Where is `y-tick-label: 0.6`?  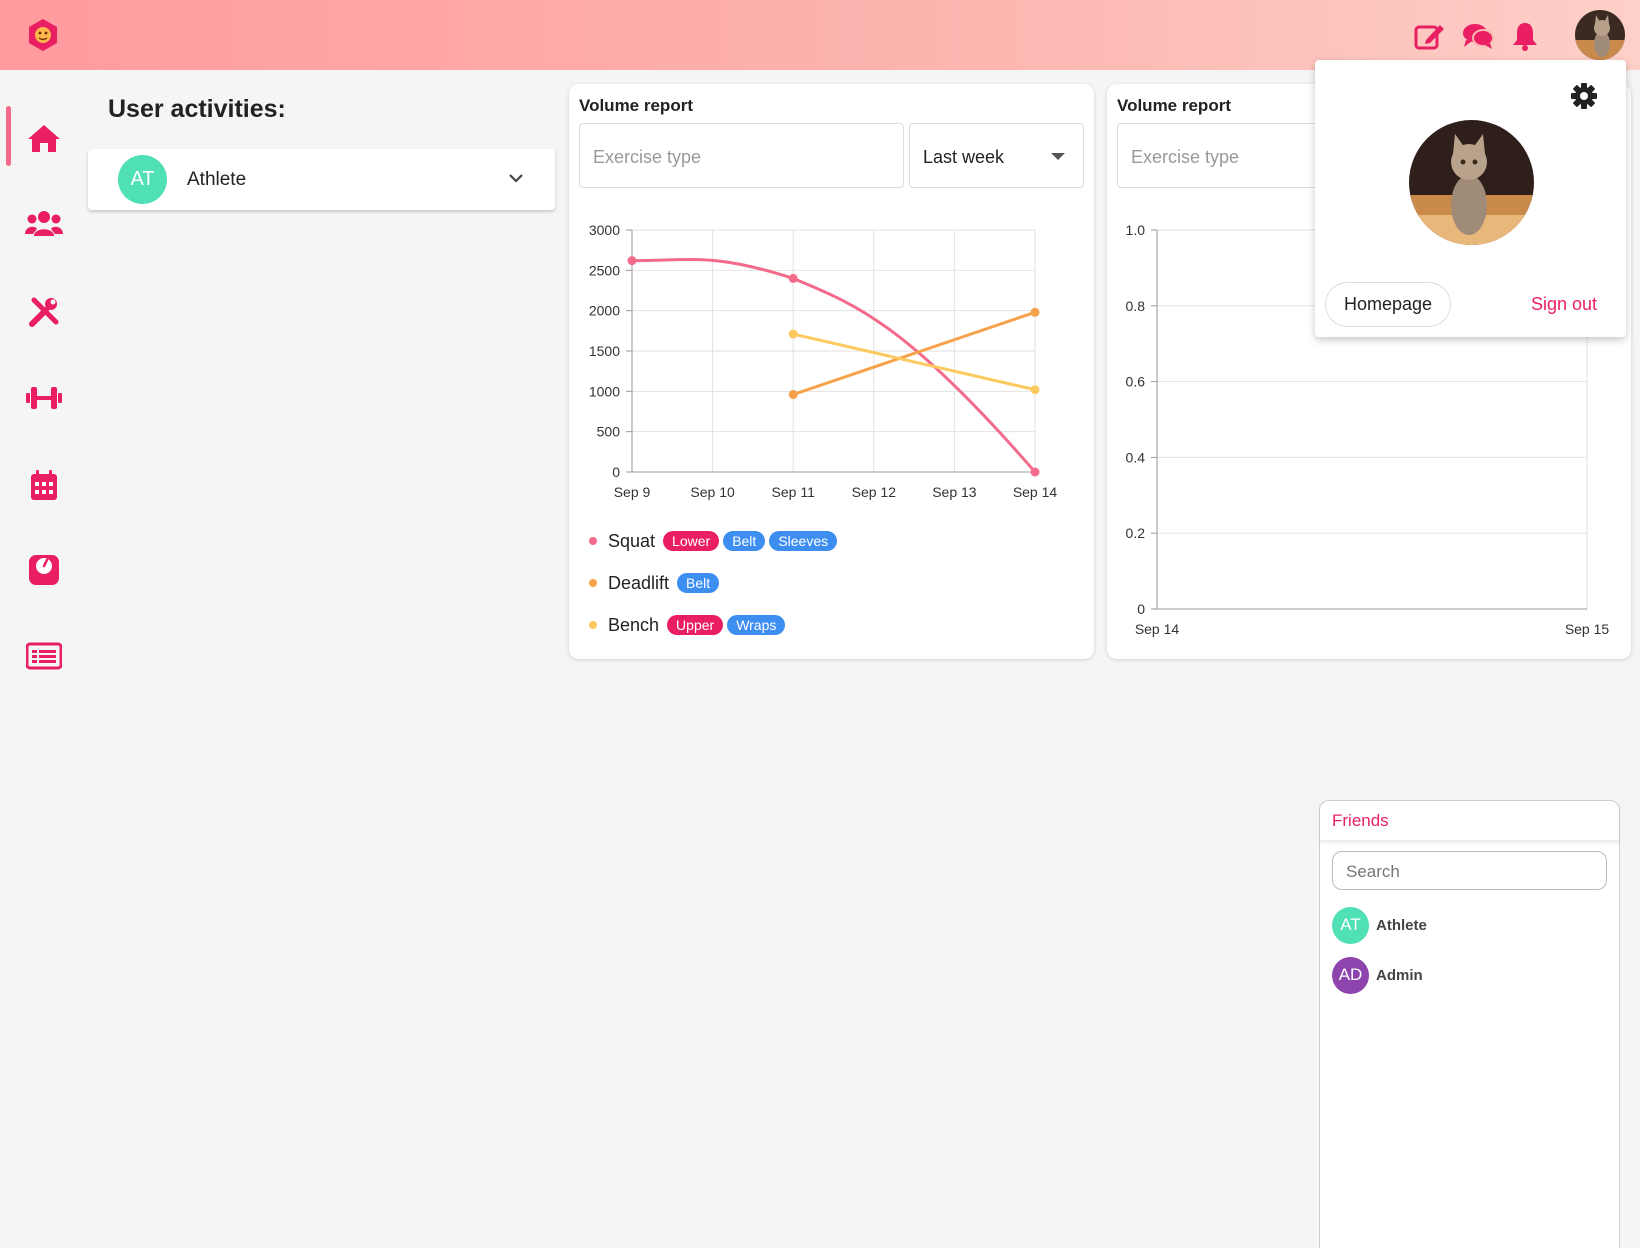 y-tick-label: 0.6 is located at coordinates (1136, 382).